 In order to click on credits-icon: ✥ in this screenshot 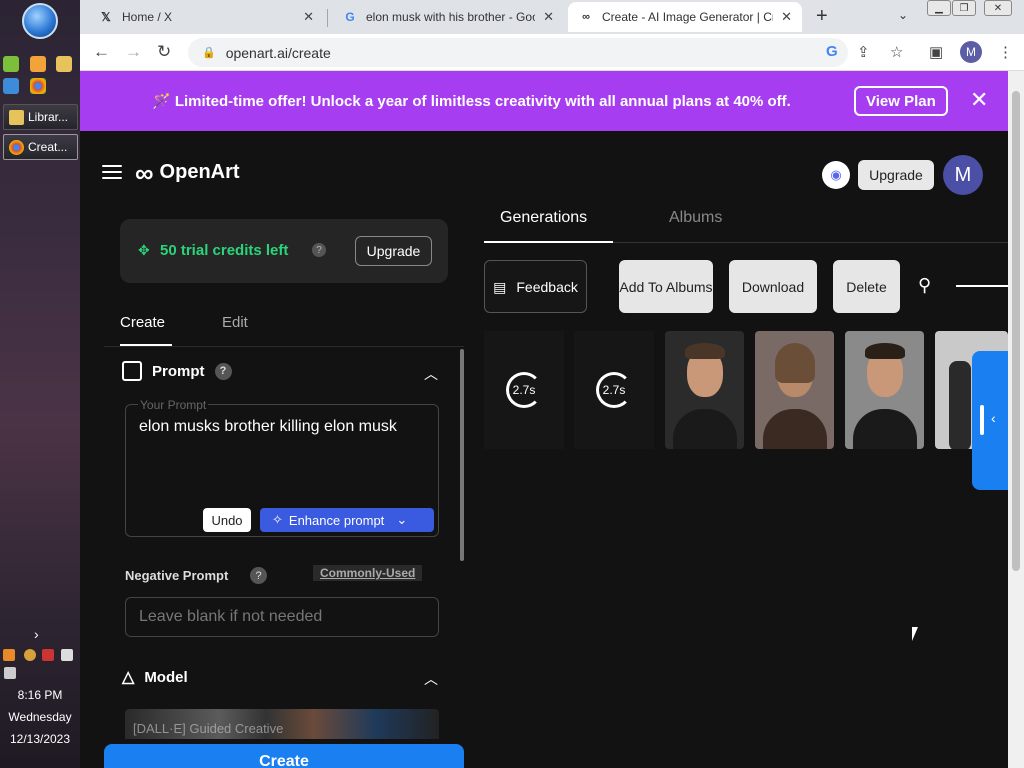, I will do `click(144, 250)`.